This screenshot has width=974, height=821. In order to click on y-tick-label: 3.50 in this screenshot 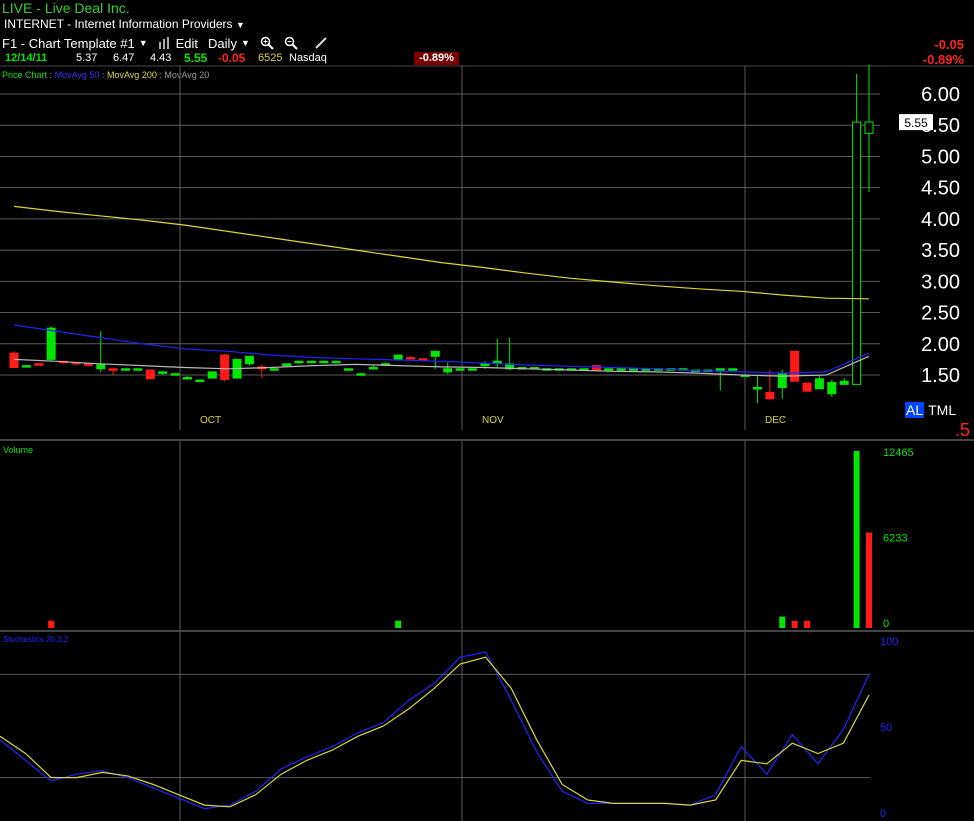, I will do `click(940, 251)`.